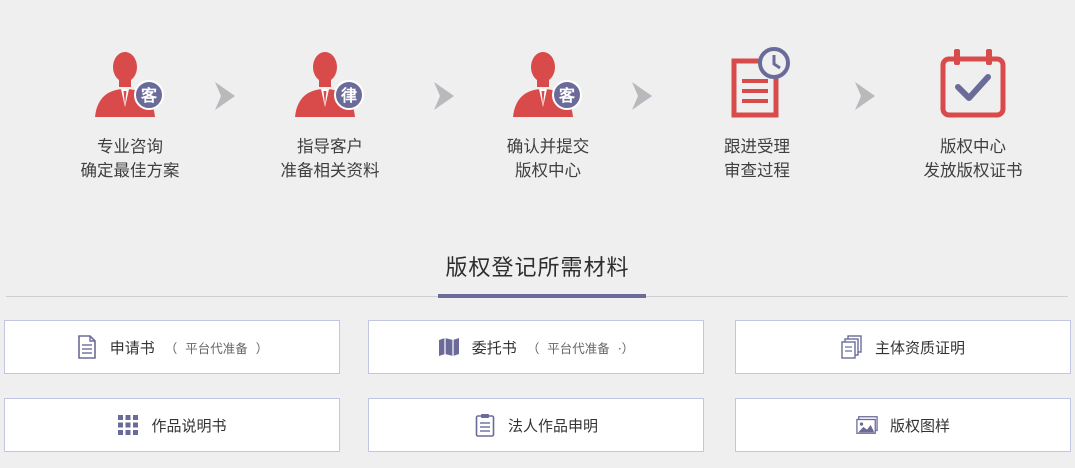  What do you see at coordinates (330, 146) in the screenshot?
I see `step-line1: 指导客户` at bounding box center [330, 146].